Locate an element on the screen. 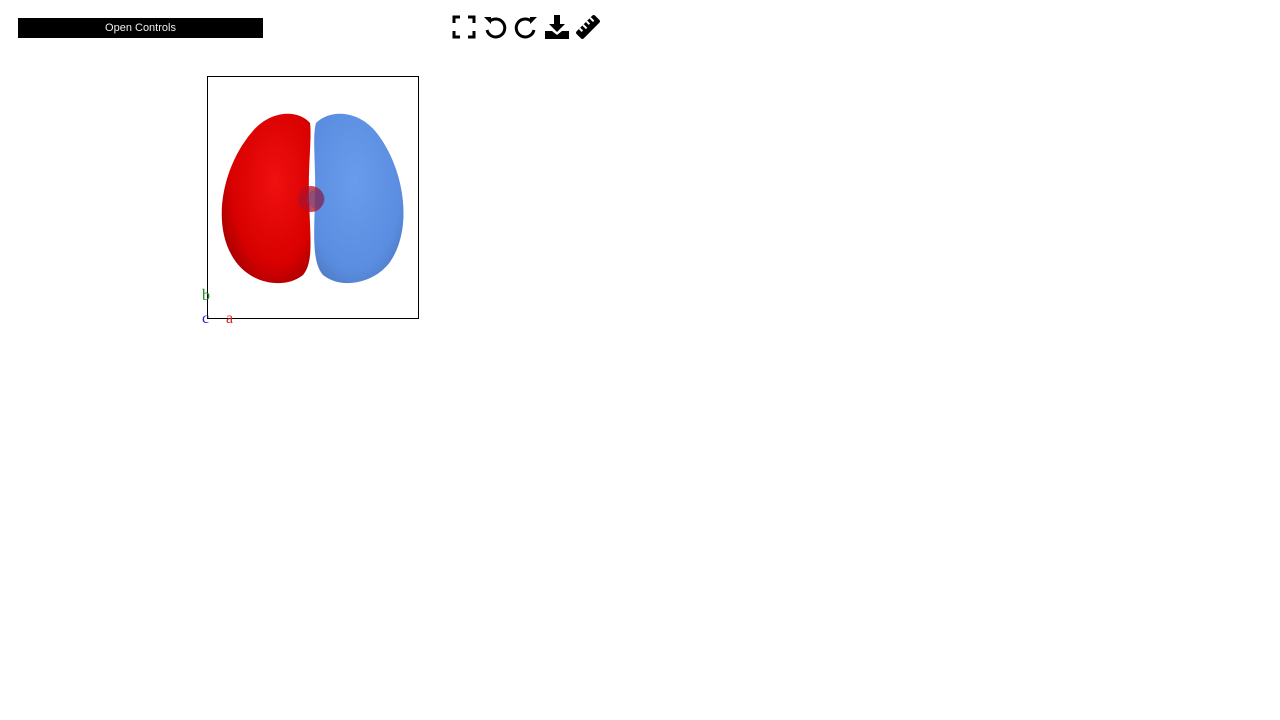 This screenshot has width=1280, height=720. axis-label-a: a is located at coordinates (230, 318).